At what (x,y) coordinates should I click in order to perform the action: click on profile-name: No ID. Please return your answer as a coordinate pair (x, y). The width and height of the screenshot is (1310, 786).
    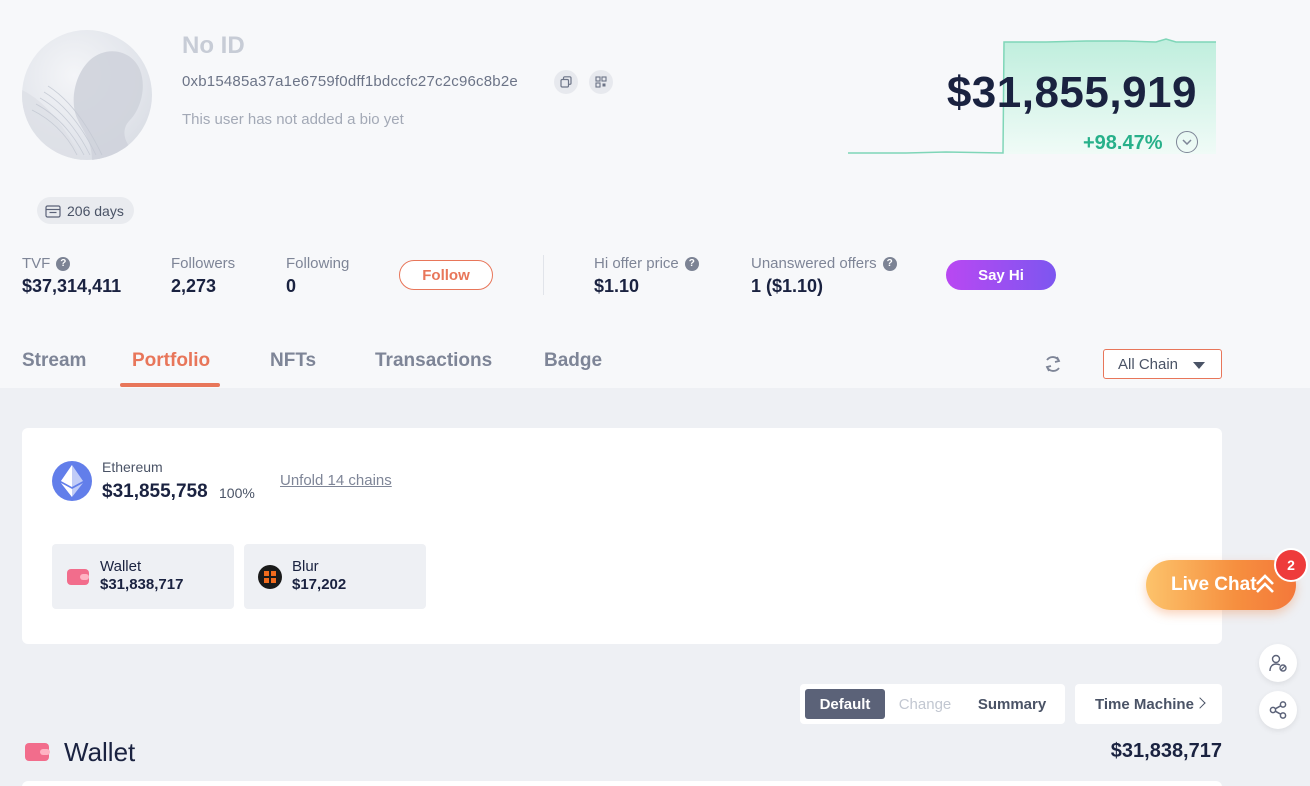
    Looking at the image, I should click on (213, 45).